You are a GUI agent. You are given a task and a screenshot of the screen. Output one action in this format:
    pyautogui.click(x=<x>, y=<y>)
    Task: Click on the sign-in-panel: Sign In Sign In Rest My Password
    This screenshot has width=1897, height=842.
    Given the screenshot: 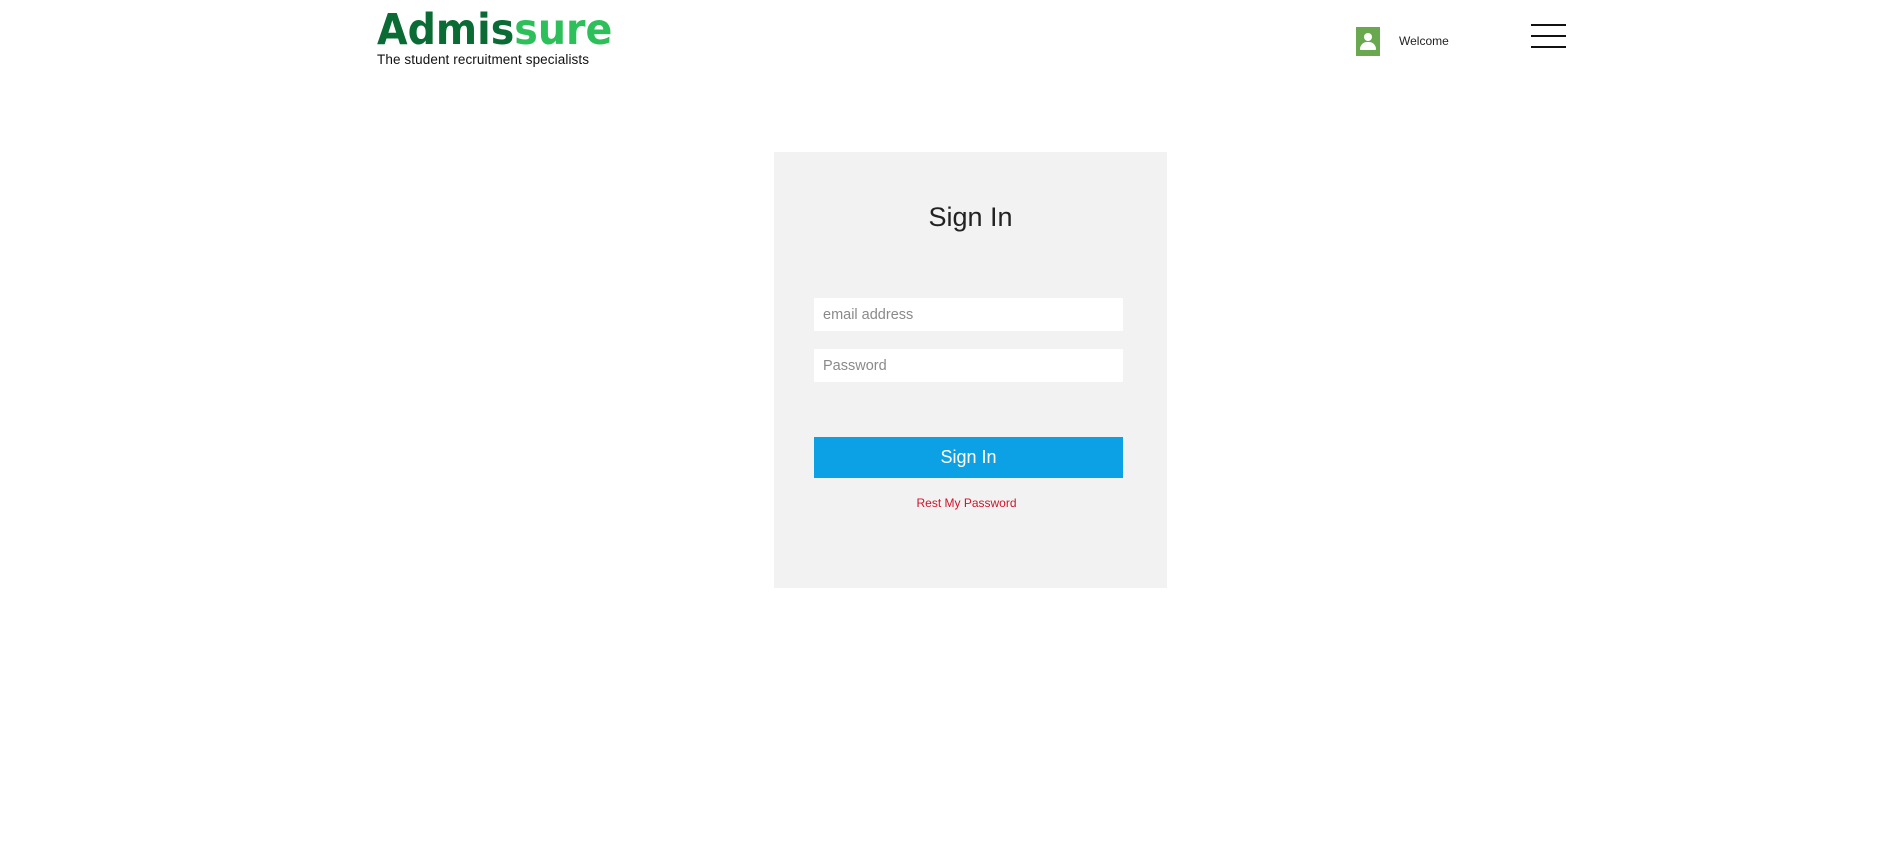 What is the action you would take?
    pyautogui.click(x=970, y=370)
    